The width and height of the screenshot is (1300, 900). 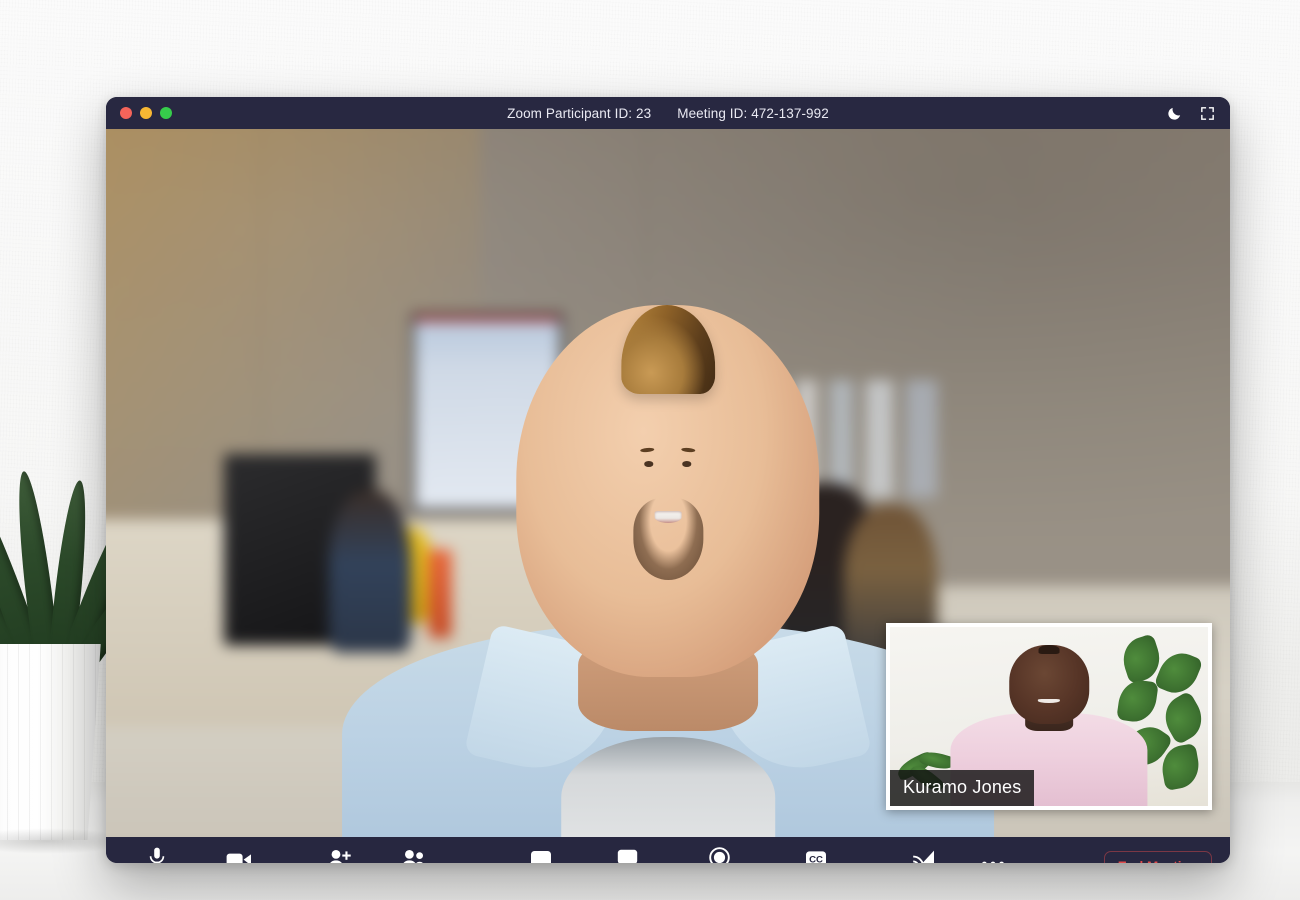 I want to click on stop-video-button: Stop Video, so click(x=239, y=855).